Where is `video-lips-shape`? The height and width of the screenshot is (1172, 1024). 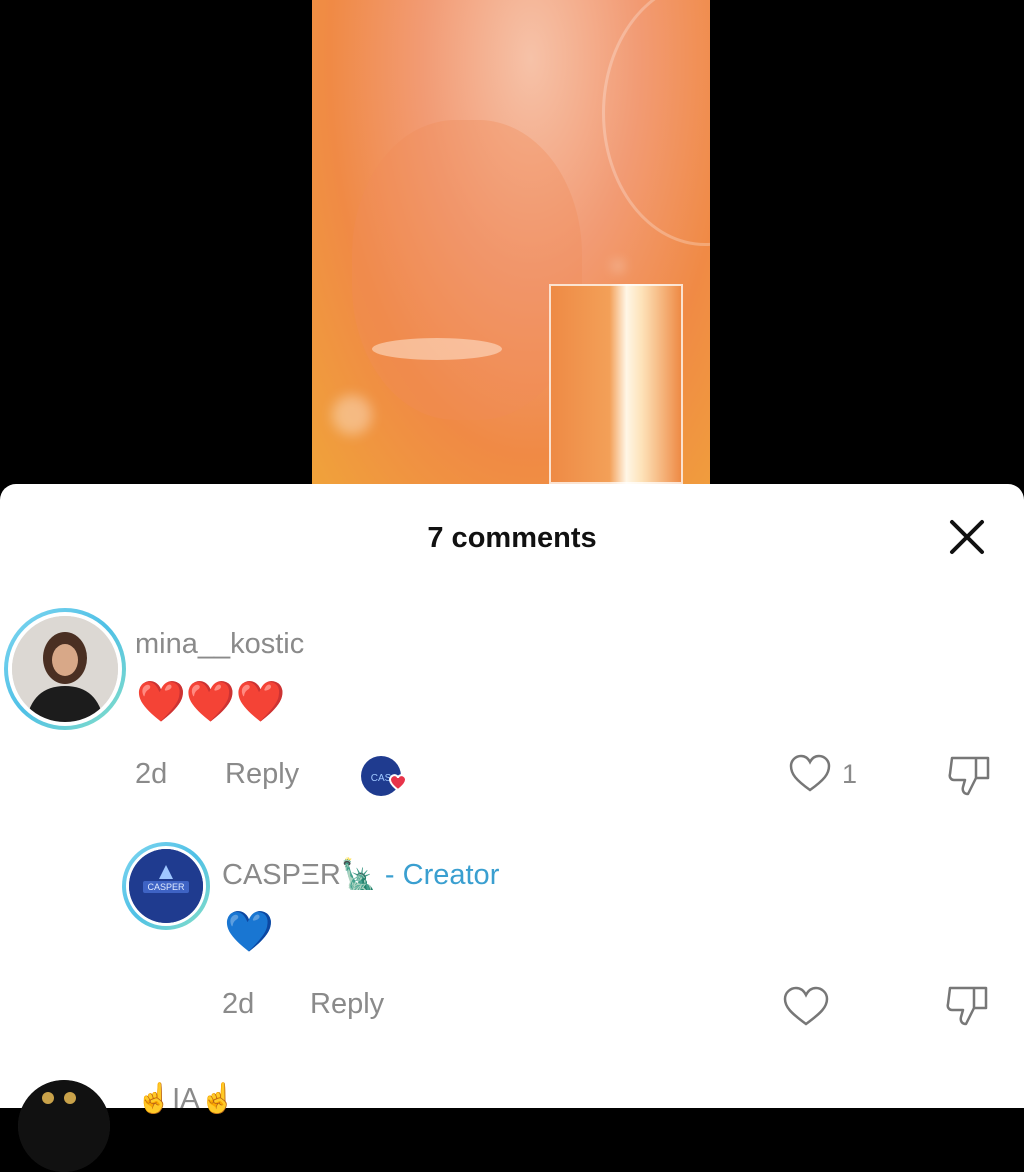 video-lips-shape is located at coordinates (437, 349).